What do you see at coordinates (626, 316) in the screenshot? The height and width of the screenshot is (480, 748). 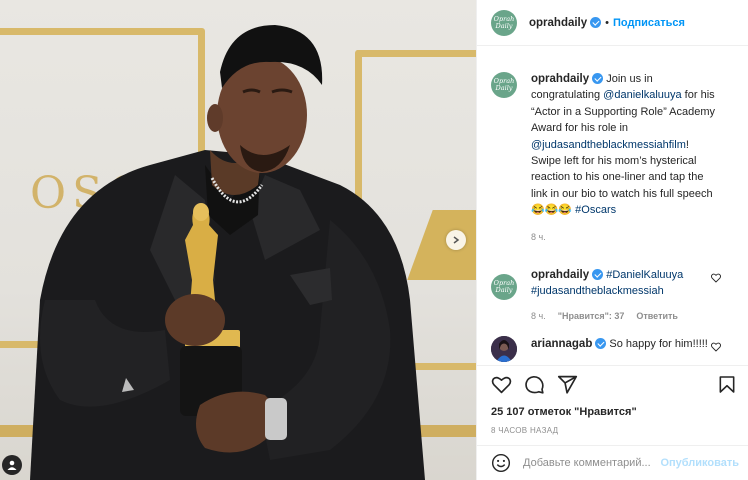 I see `comment-meta: 8 ч. "Нравится": 37 Ответить` at bounding box center [626, 316].